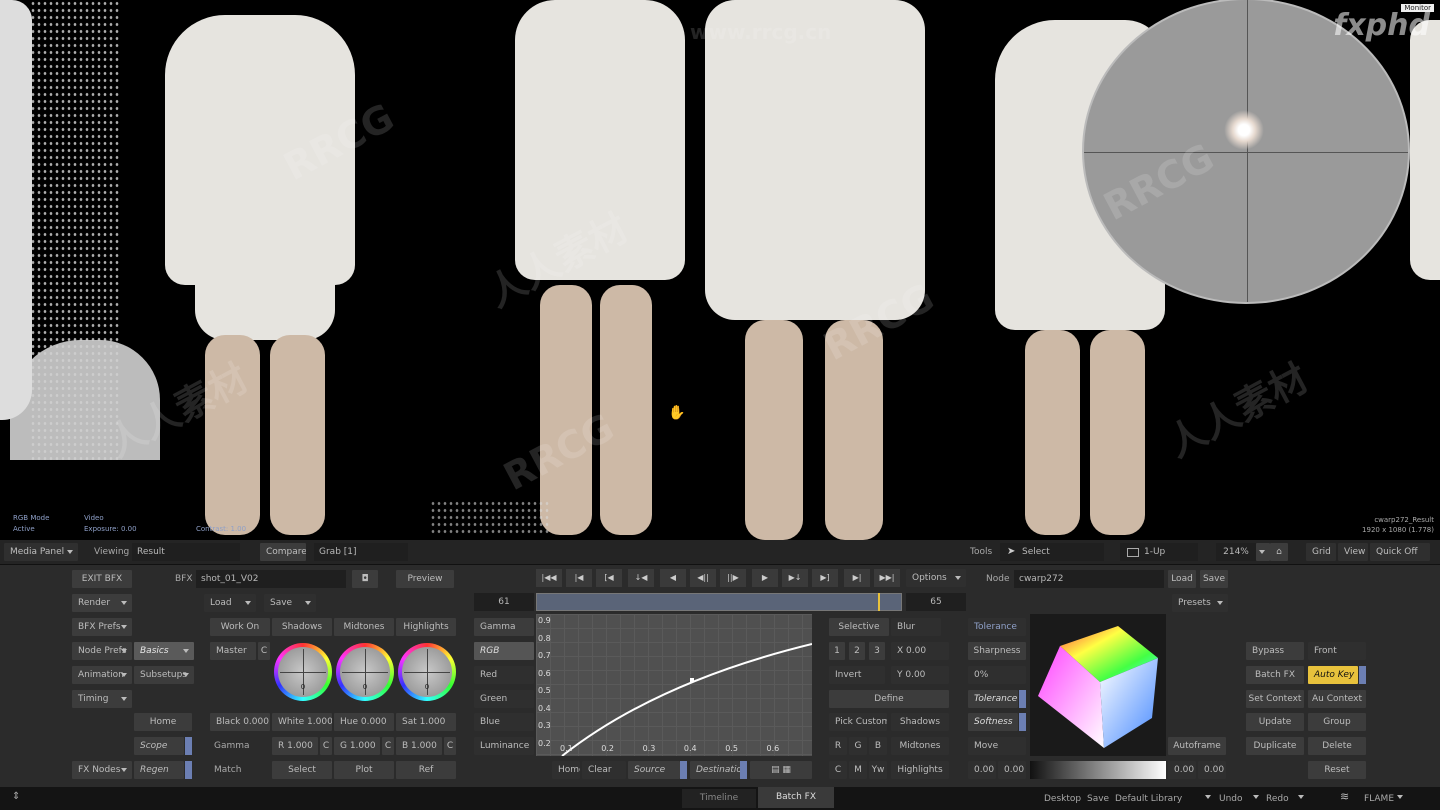 This screenshot has height=810, width=1440. I want to click on zoom-dropdown, so click(1263, 552).